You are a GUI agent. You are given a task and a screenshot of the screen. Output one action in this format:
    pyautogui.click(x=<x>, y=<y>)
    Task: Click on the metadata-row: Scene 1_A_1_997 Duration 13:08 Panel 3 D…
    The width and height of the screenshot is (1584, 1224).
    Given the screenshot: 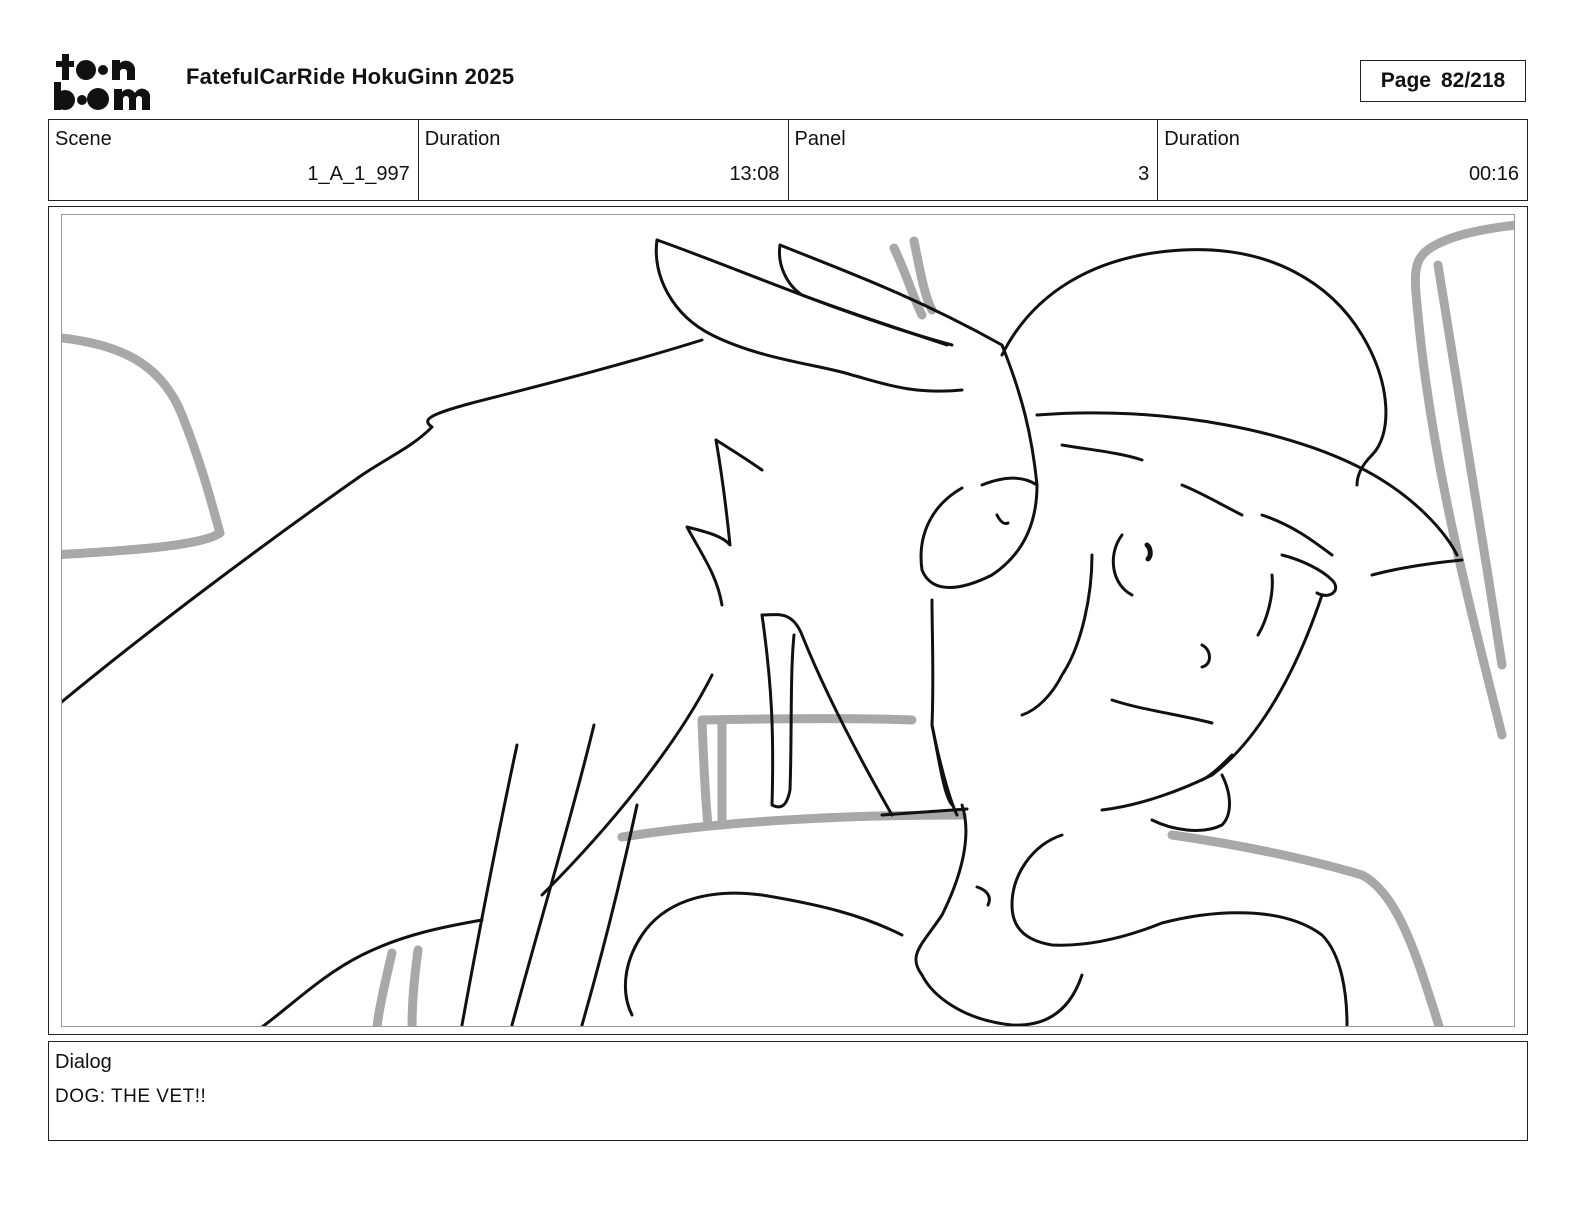 What is the action you would take?
    pyautogui.click(x=788, y=160)
    